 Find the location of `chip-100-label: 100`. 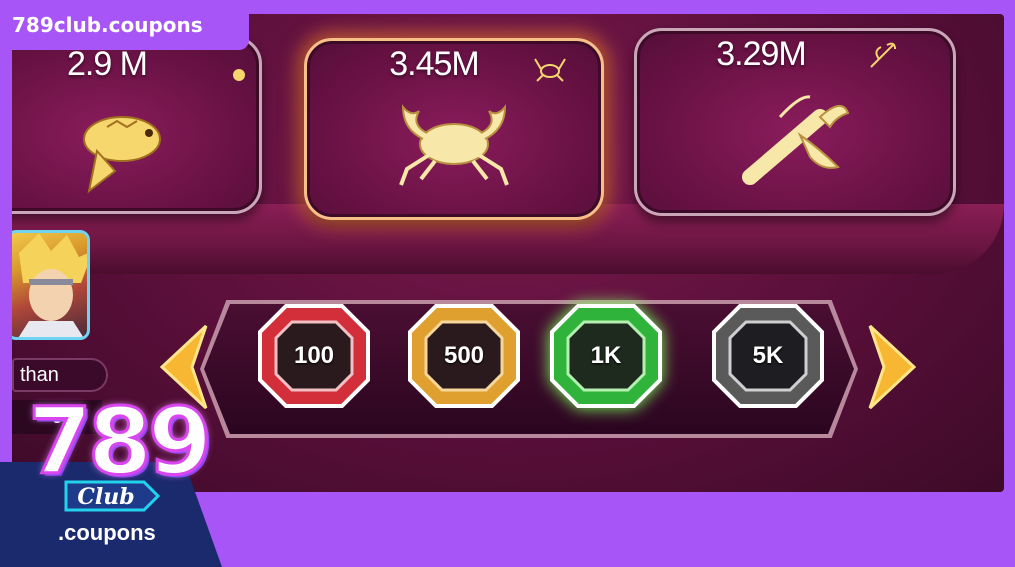

chip-100-label: 100 is located at coordinates (314, 355).